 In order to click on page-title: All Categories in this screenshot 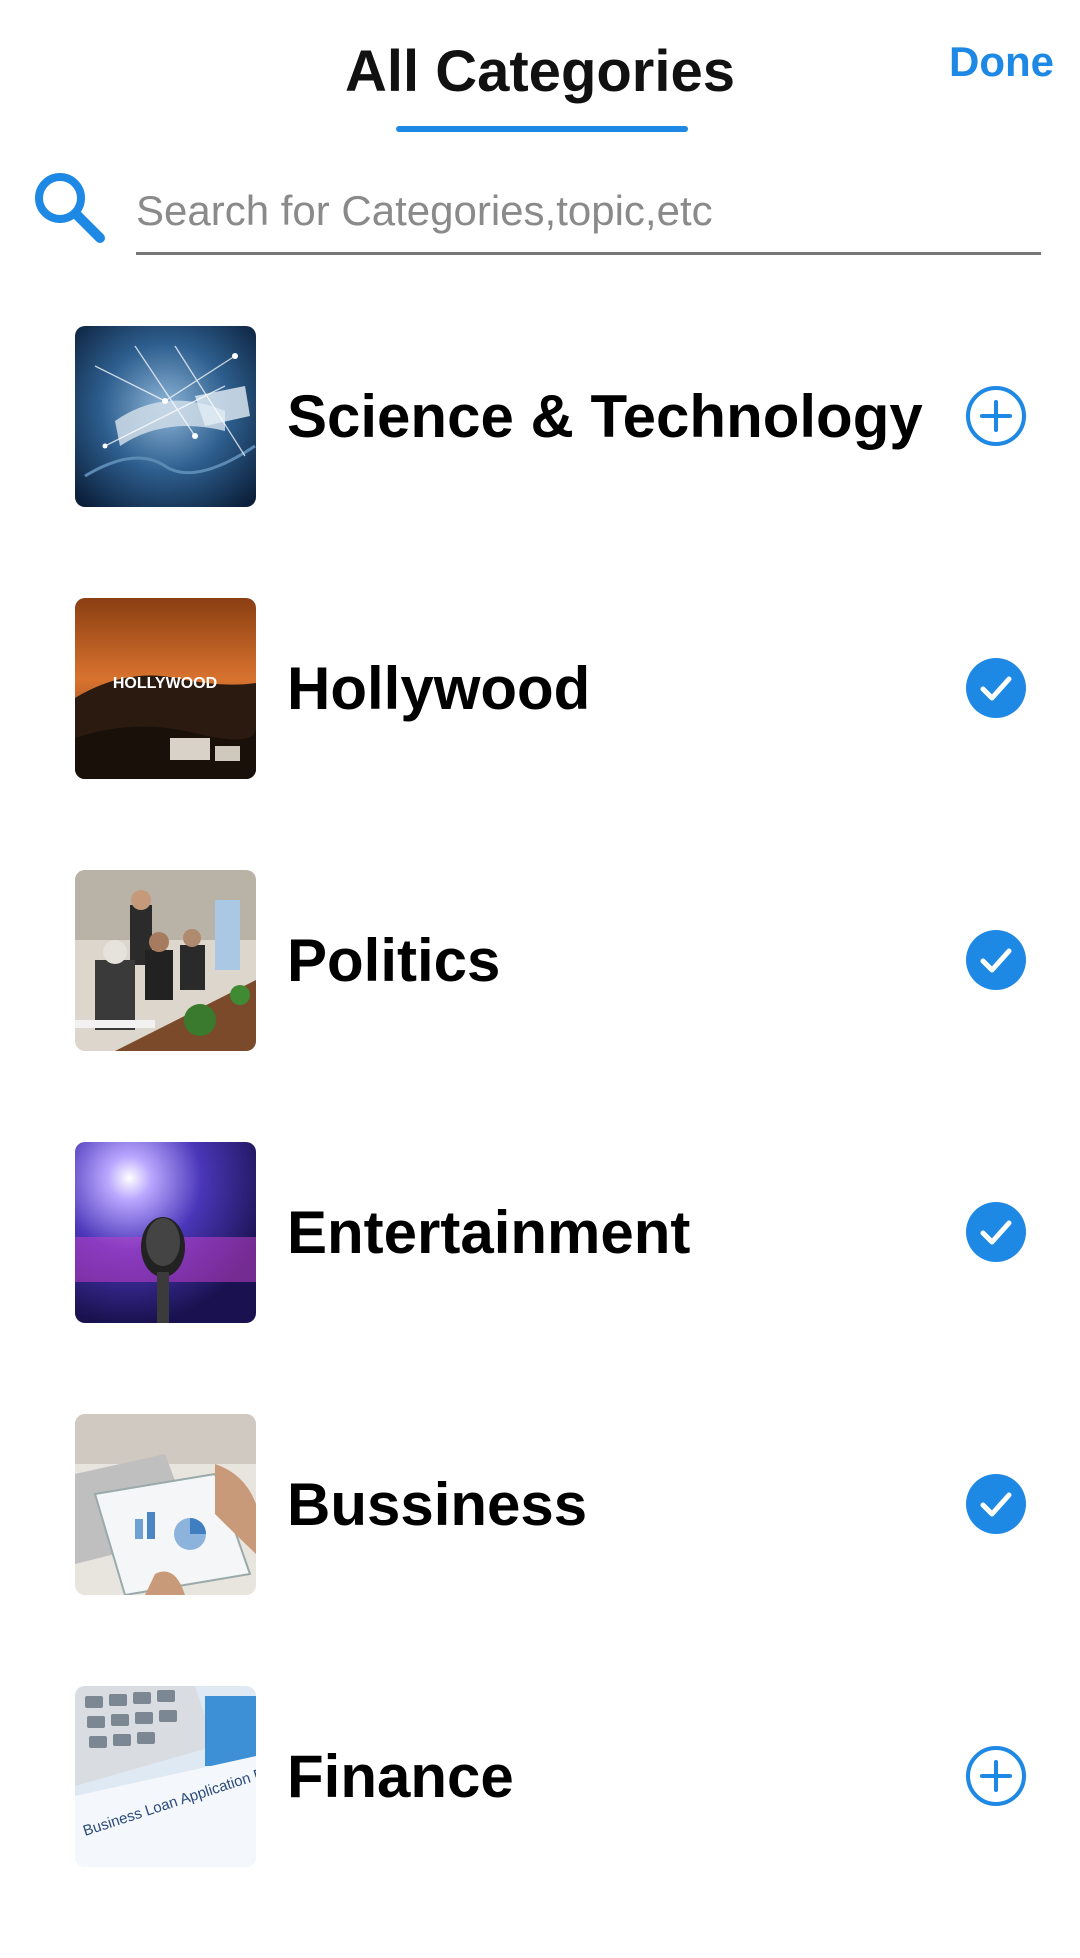, I will do `click(540, 71)`.